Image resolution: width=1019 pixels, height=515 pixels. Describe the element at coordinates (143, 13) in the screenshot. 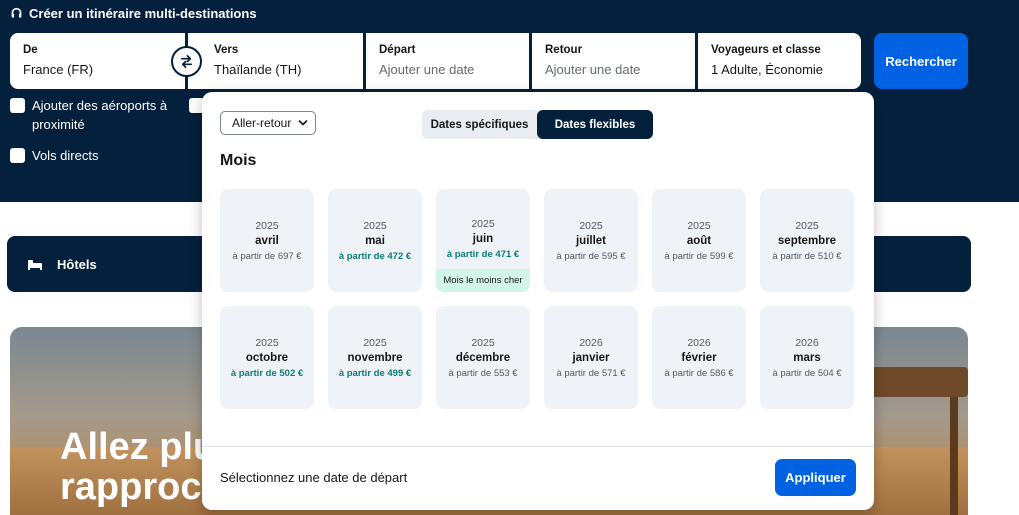

I see `multi-destination-label: Créer un itinéraire multi-destinations` at that location.